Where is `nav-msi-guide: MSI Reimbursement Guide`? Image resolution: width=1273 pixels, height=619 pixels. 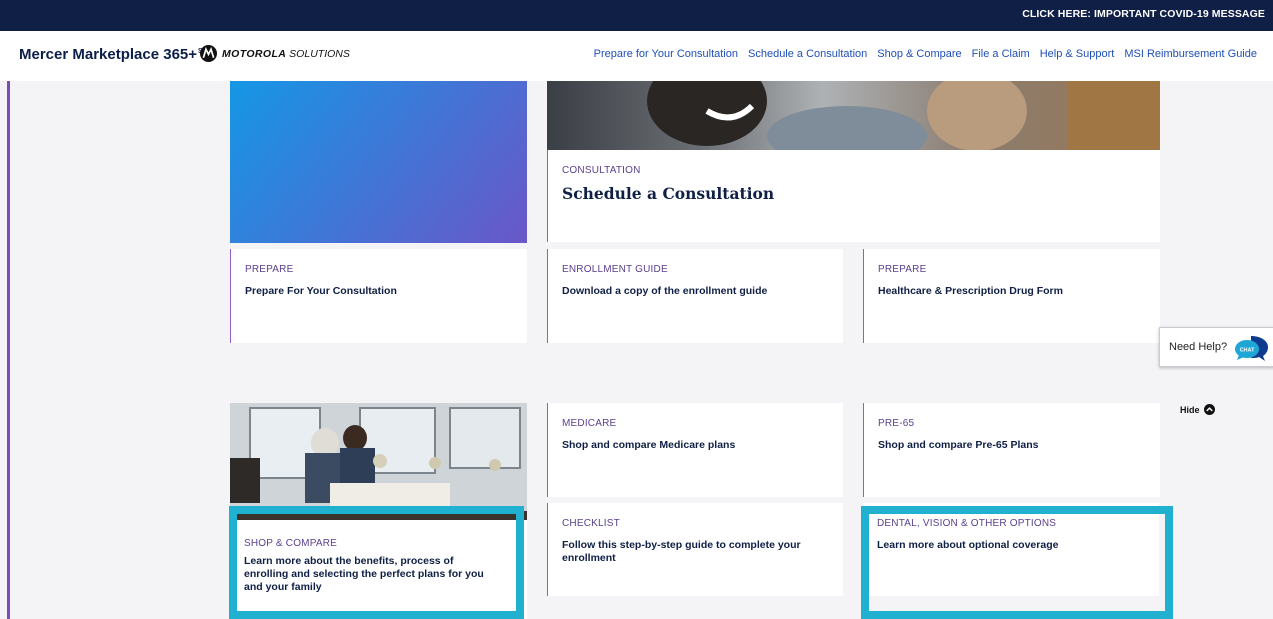 nav-msi-guide: MSI Reimbursement Guide is located at coordinates (1190, 54).